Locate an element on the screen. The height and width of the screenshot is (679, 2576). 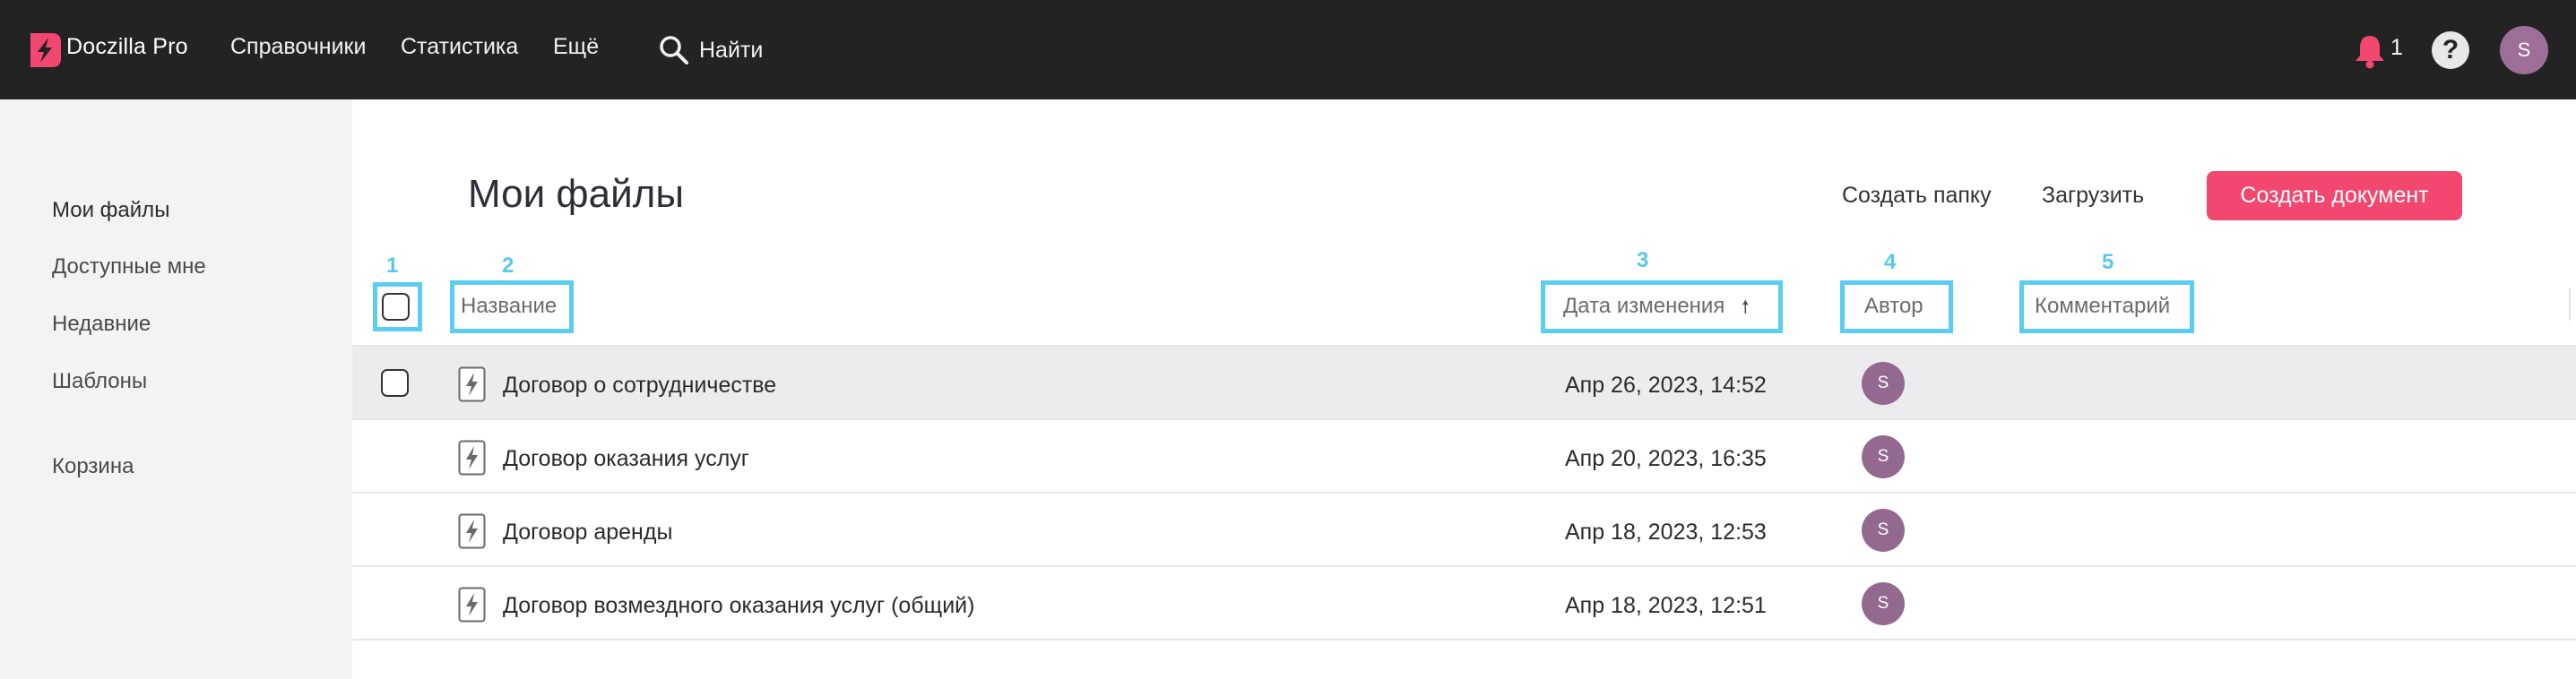
sidebar-item-recent: Недавние is located at coordinates (101, 325).